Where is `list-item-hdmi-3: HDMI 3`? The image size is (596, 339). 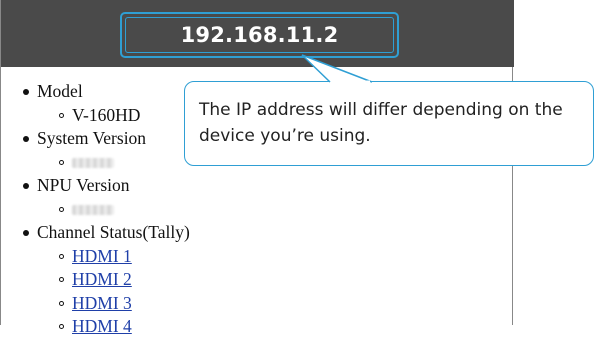 list-item-hdmi-3: HDMI 3 is located at coordinates (281, 304).